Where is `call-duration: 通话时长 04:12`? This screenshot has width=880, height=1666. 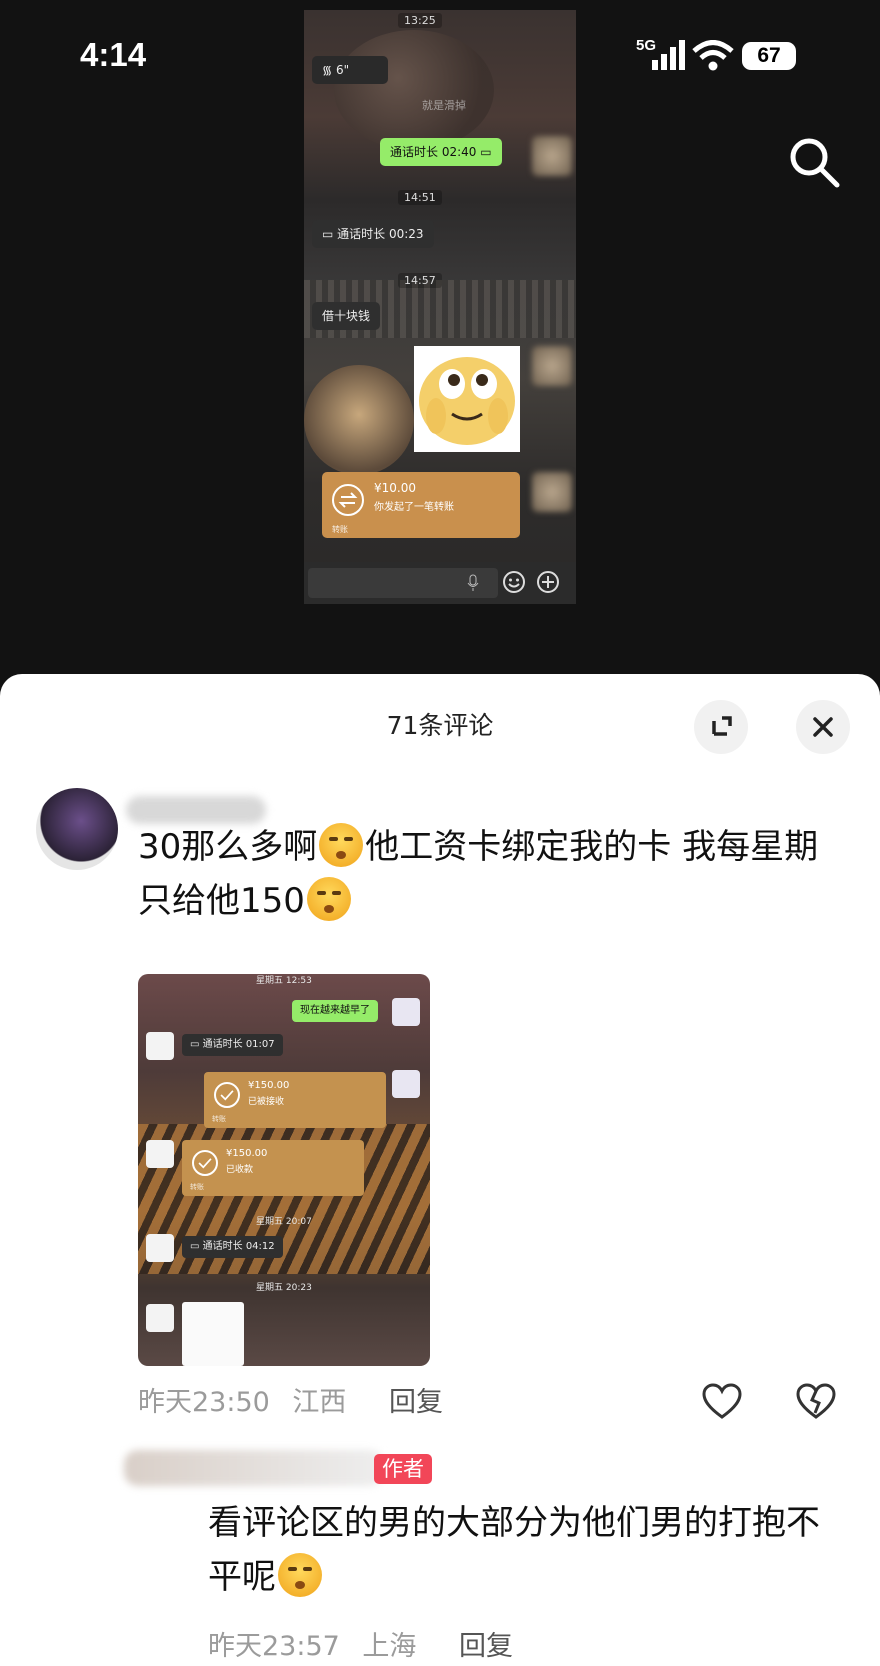
call-duration: 通话时长 04:12 is located at coordinates (238, 1246).